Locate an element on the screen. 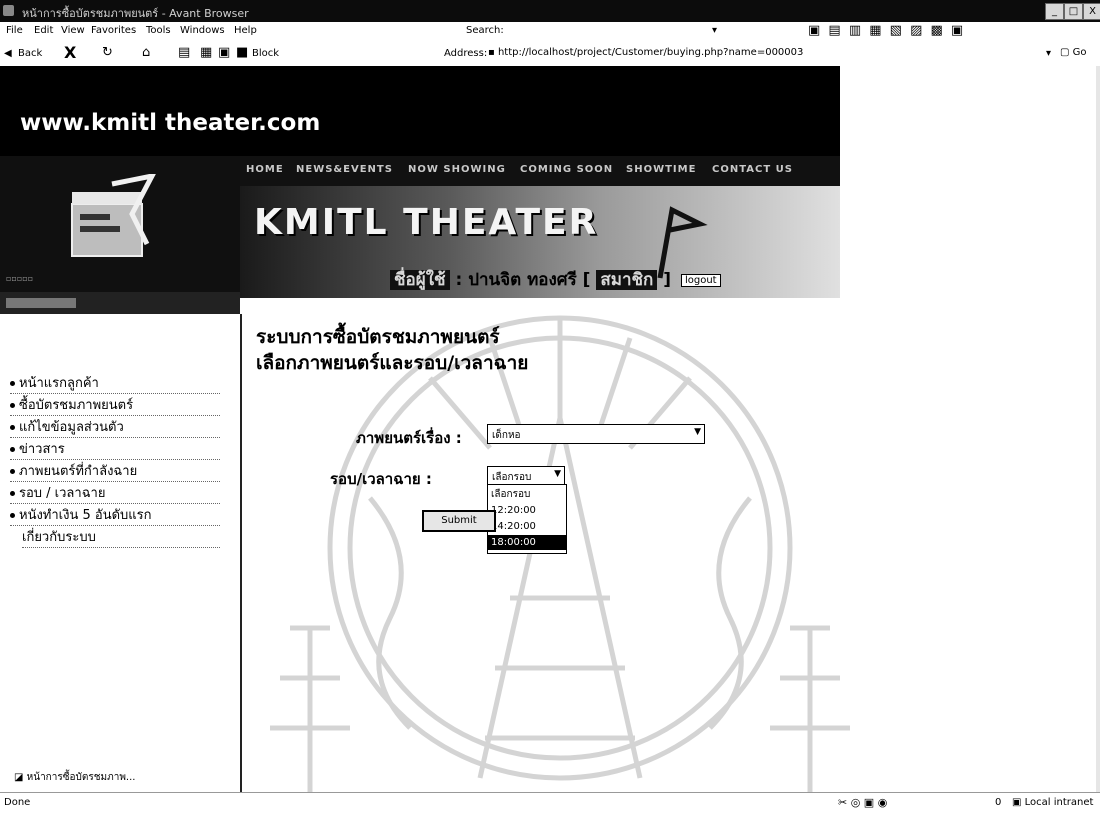 This screenshot has width=1100, height=813. sidebar-item-now-showing: ภาพยนตร์ที่กำลังฉาย is located at coordinates (115, 471).